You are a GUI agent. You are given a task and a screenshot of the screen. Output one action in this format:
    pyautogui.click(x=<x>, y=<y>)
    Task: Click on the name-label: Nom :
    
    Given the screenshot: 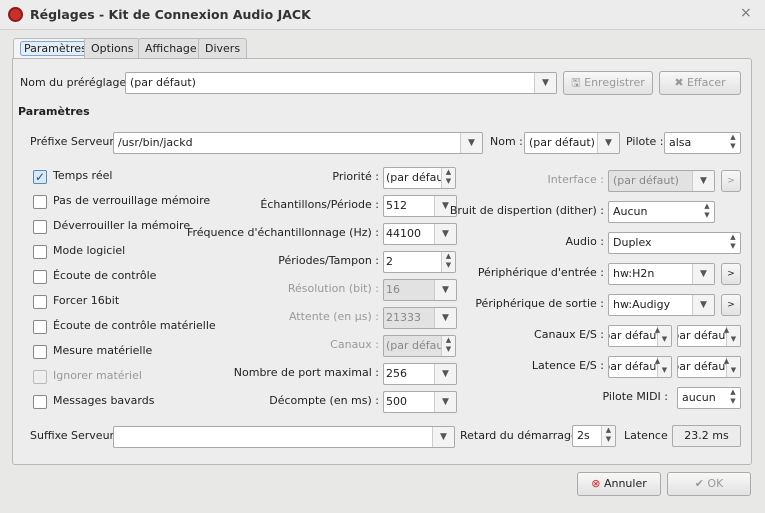 What is the action you would take?
    pyautogui.click(x=506, y=141)
    